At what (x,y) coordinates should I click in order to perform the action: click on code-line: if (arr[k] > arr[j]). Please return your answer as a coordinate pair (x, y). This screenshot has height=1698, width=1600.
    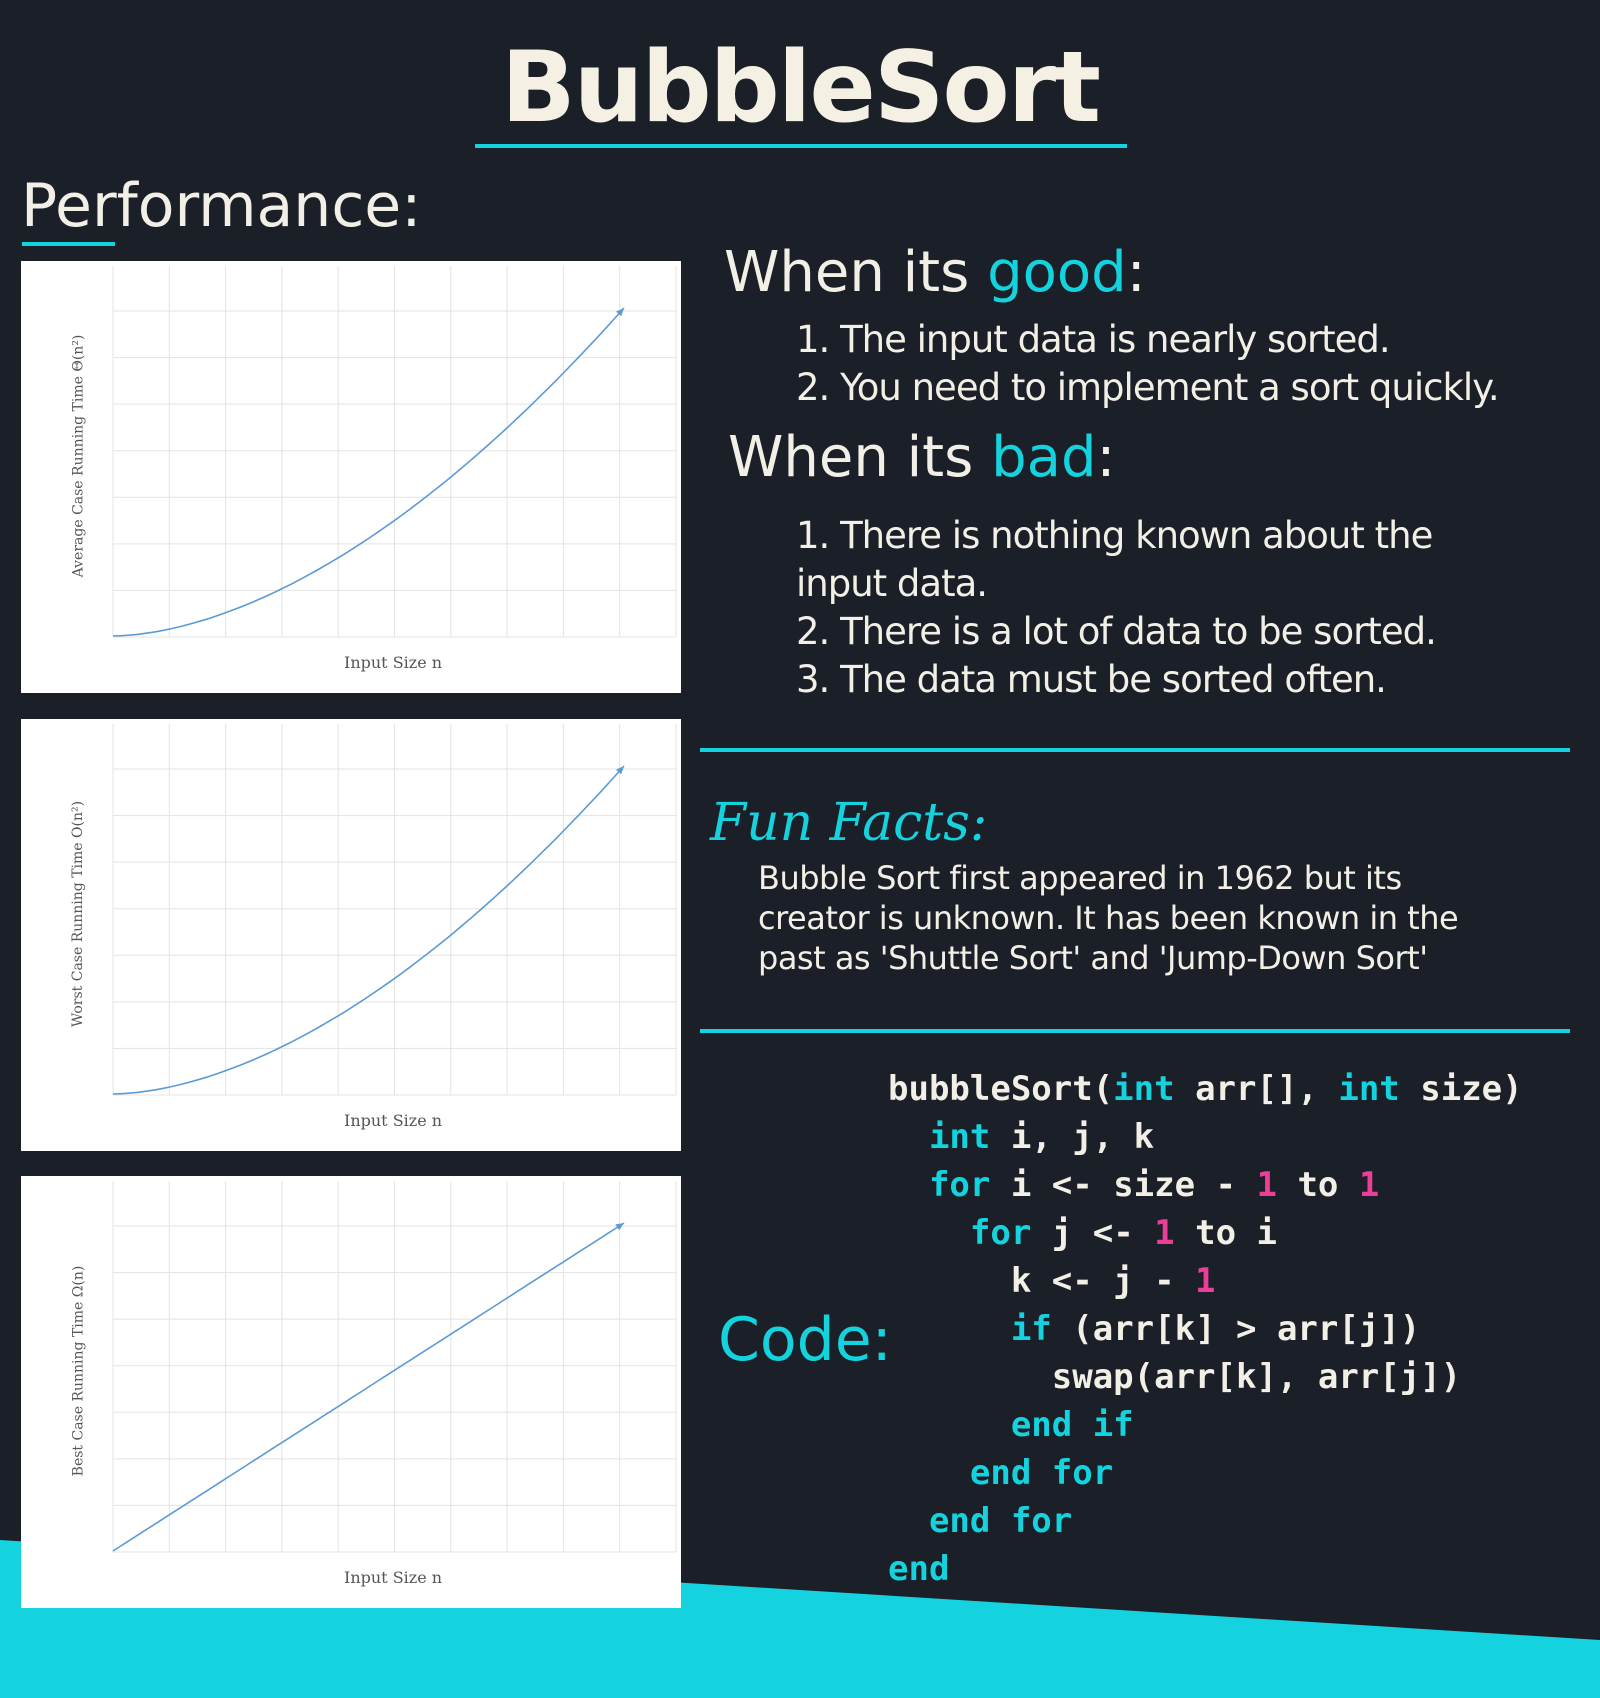
    Looking at the image, I should click on (1205, 1329).